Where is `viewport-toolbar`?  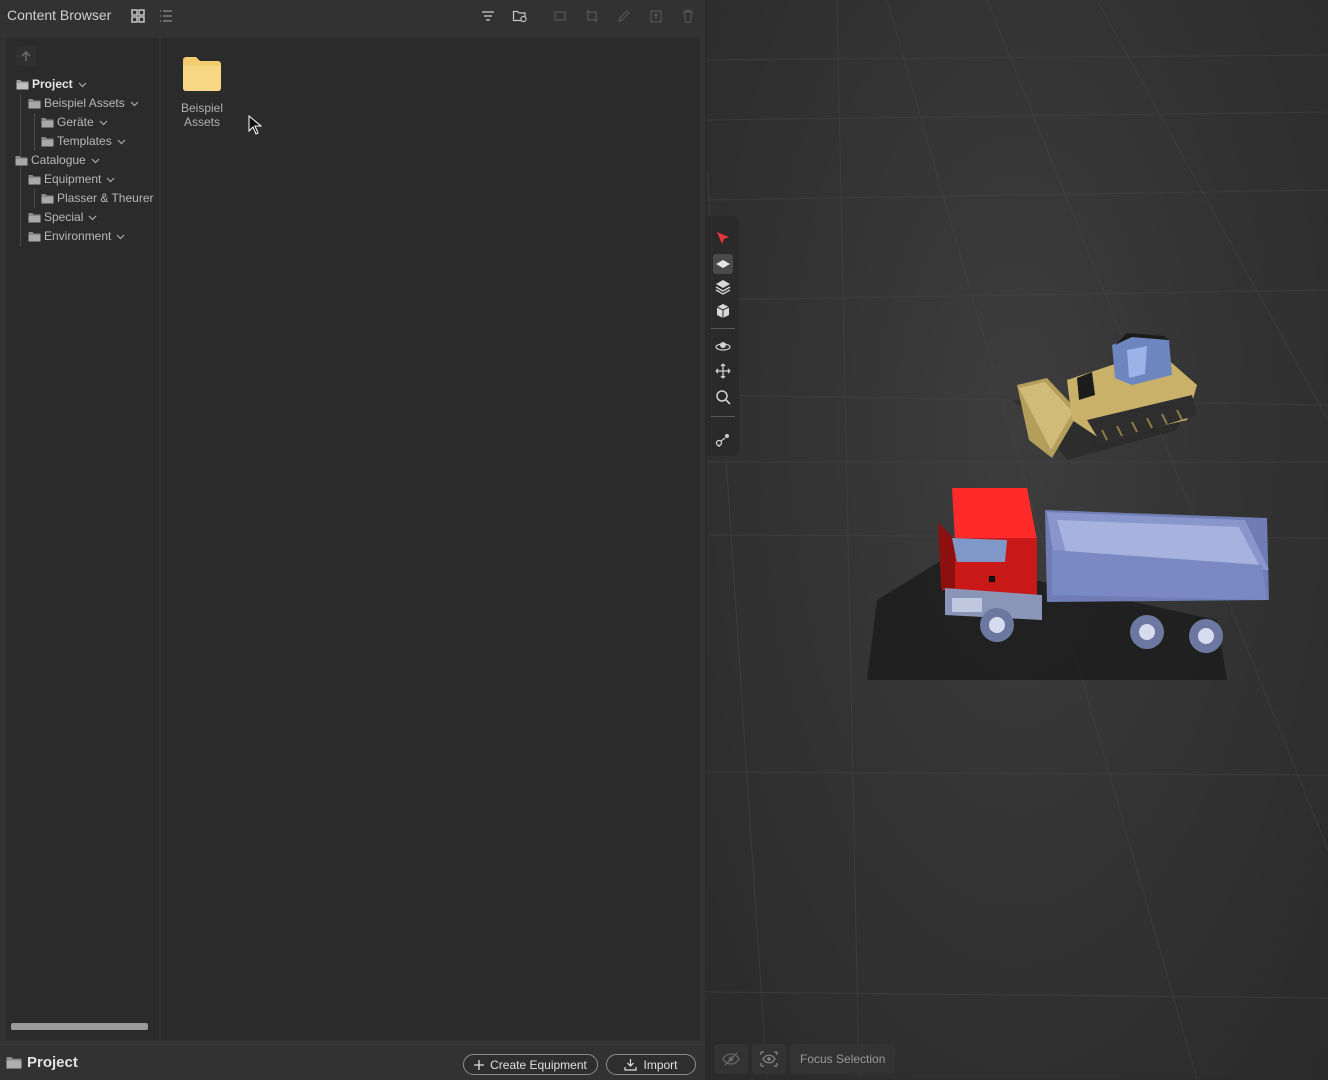
viewport-toolbar is located at coordinates (723, 336).